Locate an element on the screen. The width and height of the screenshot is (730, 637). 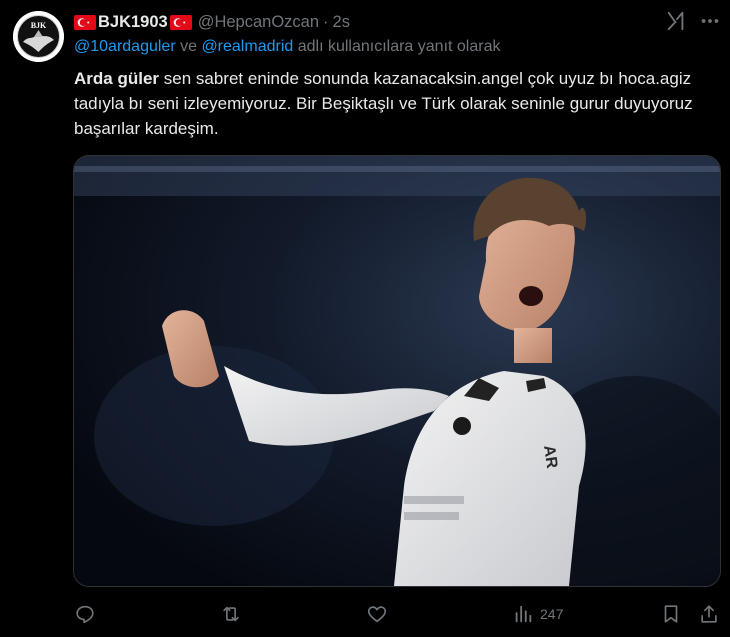
retweet-icon is located at coordinates (231, 614).